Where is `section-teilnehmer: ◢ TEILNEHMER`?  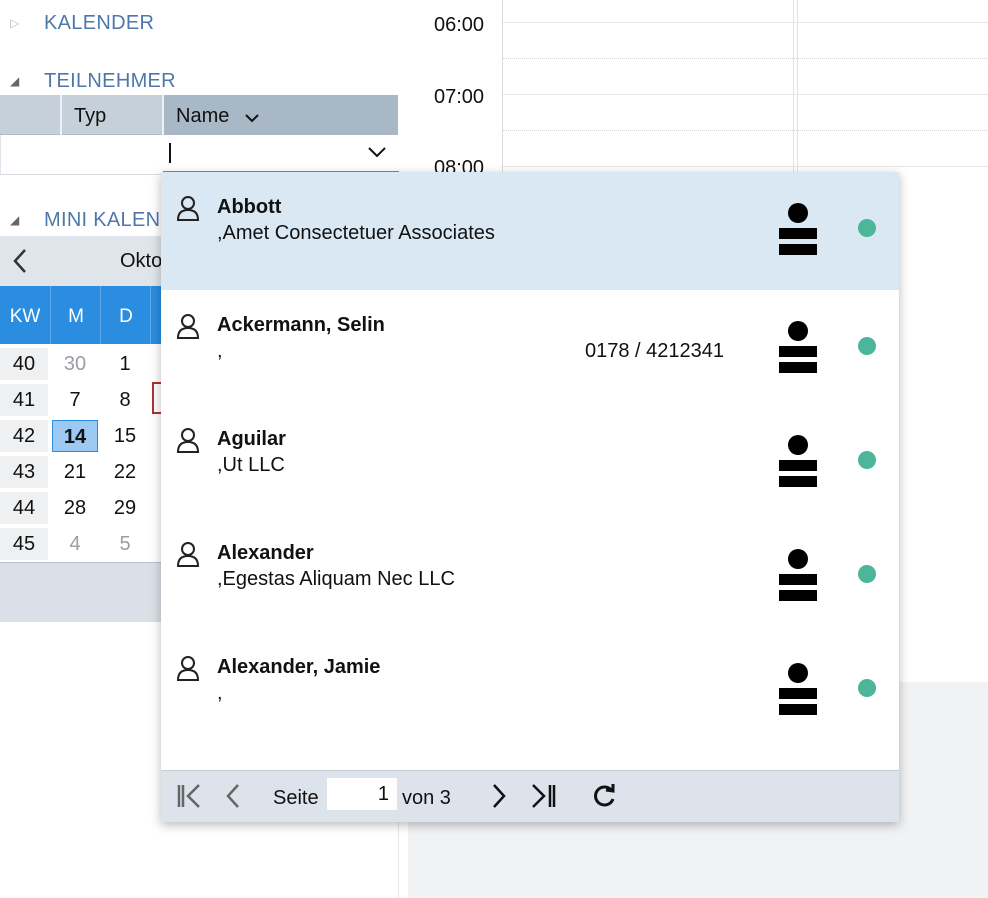
section-teilnehmer: ◢ TEILNEHMER is located at coordinates (93, 81).